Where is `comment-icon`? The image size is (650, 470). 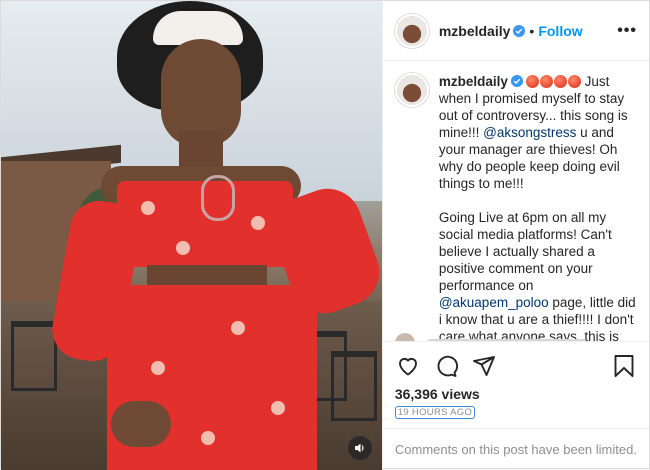 comment-icon is located at coordinates (447, 366).